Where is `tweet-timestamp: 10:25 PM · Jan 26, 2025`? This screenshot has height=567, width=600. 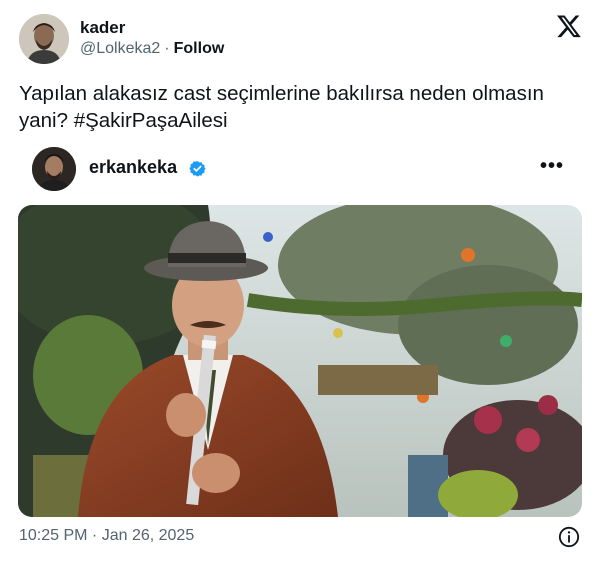
tweet-timestamp: 10:25 PM · Jan 26, 2025 is located at coordinates (106, 536).